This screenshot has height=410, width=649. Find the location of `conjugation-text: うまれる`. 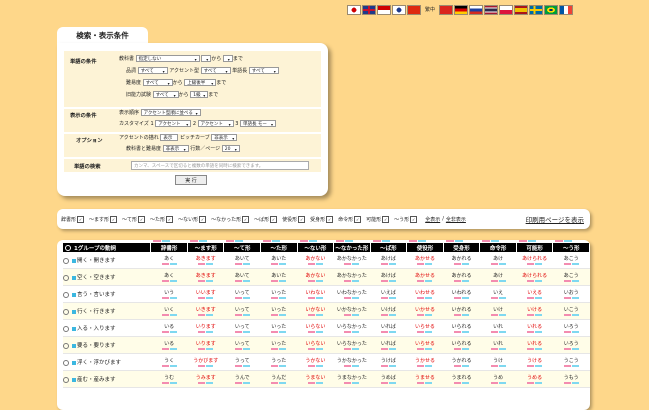

conjugation-text: うまれる is located at coordinates (461, 378).